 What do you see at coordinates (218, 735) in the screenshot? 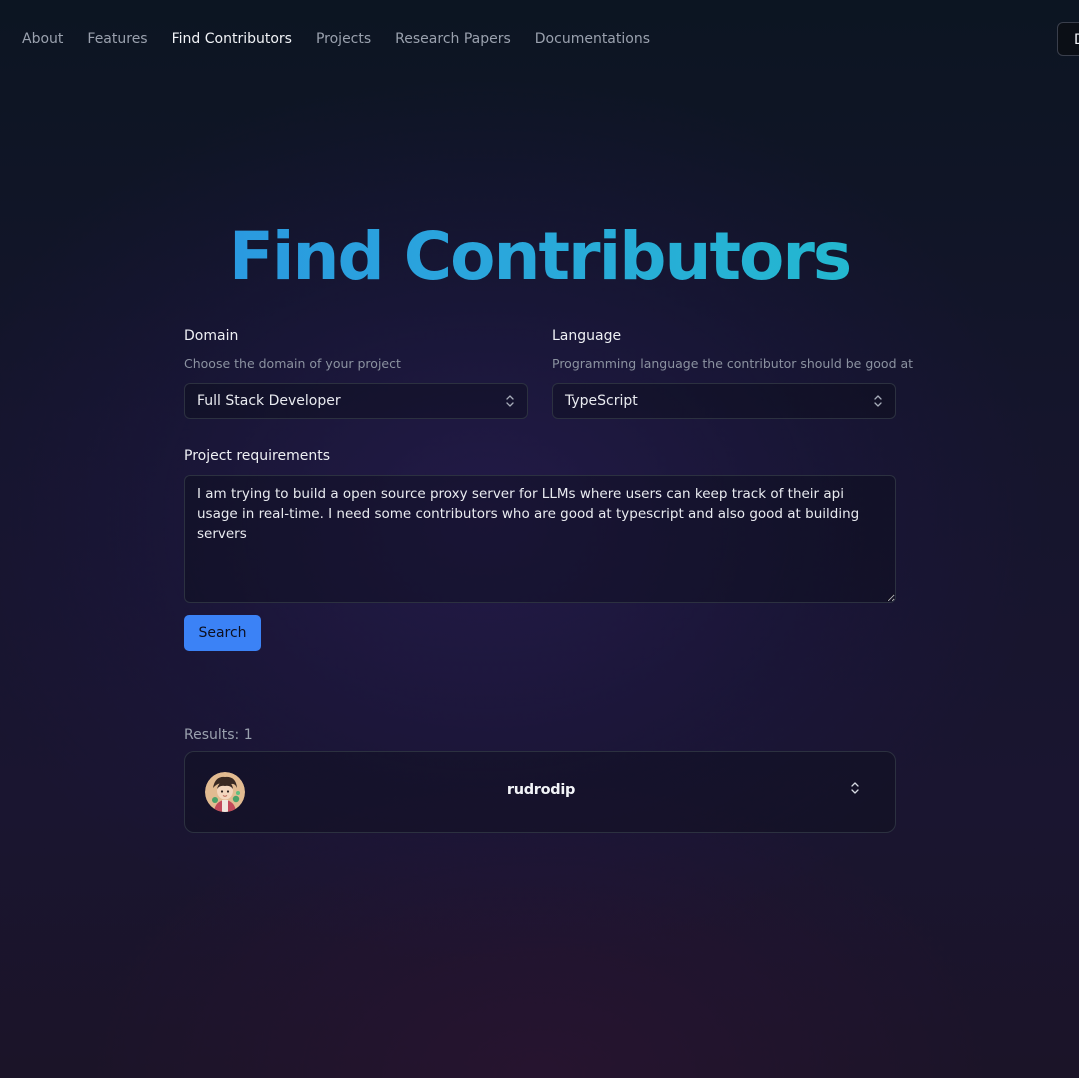
I see `results-count: Results: 1` at bounding box center [218, 735].